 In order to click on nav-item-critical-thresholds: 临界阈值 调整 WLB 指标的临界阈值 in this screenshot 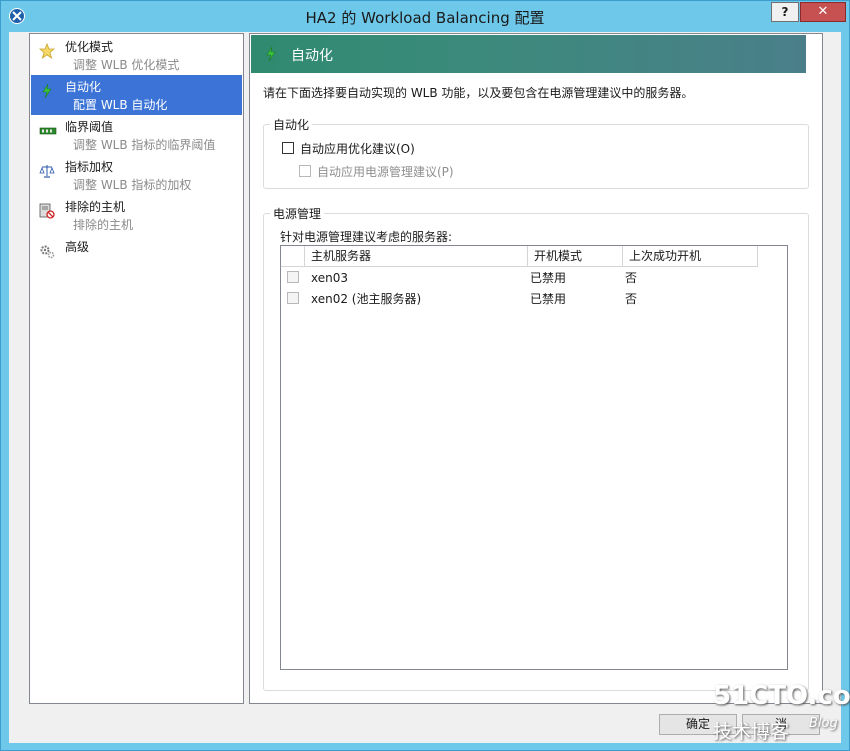, I will do `click(136, 135)`.